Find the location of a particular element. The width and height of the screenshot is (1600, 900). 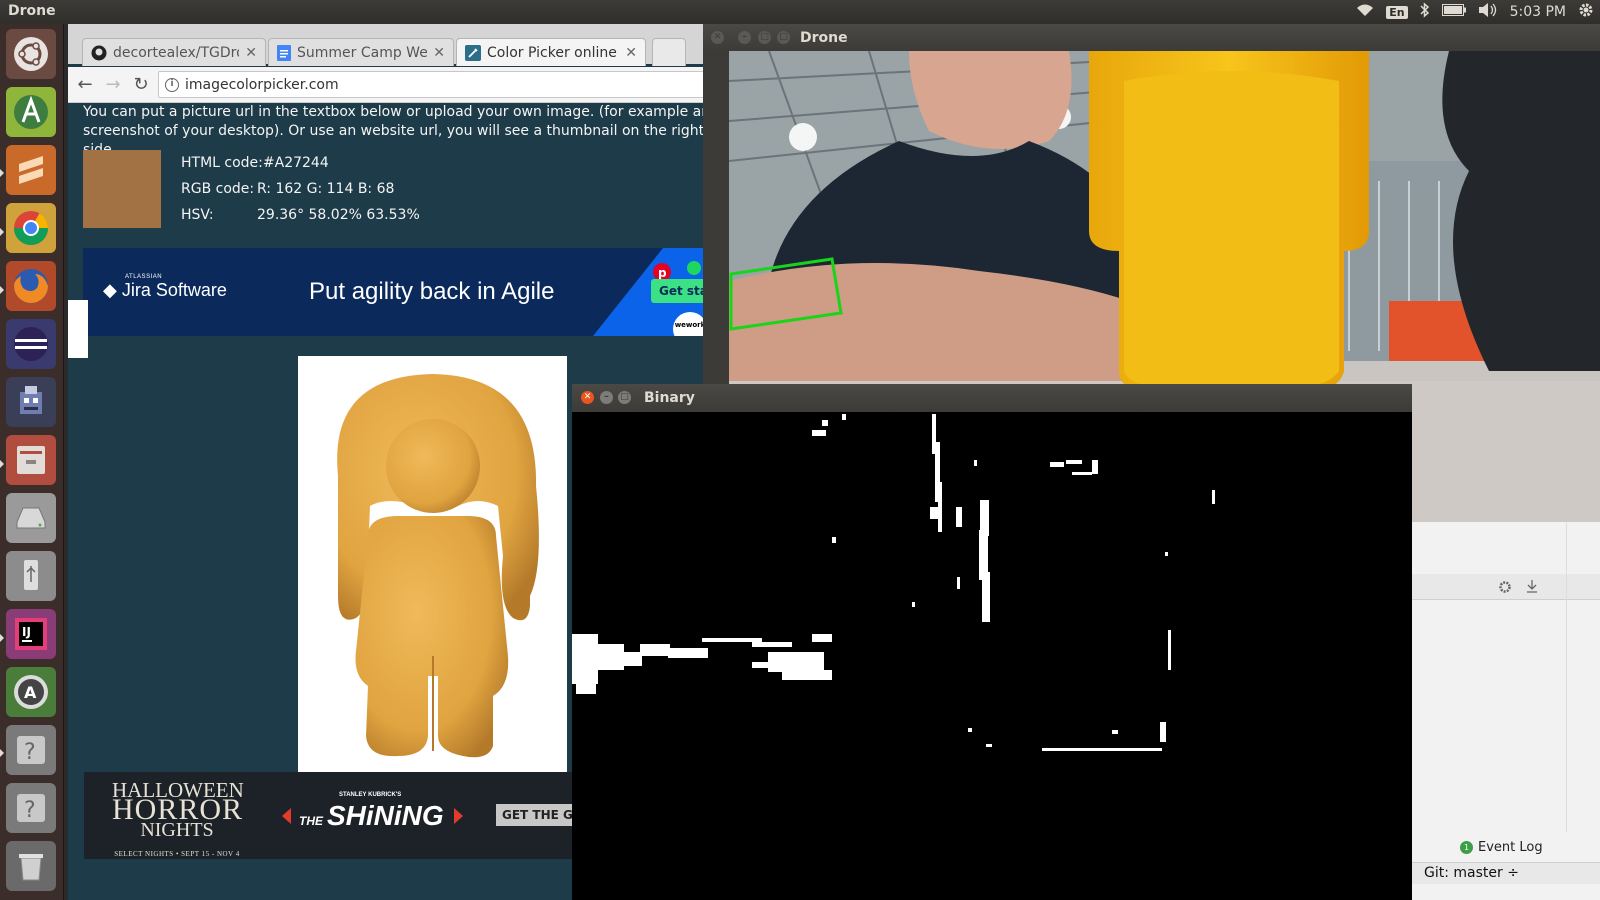

files-cabinet-icon is located at coordinates (31, 460).